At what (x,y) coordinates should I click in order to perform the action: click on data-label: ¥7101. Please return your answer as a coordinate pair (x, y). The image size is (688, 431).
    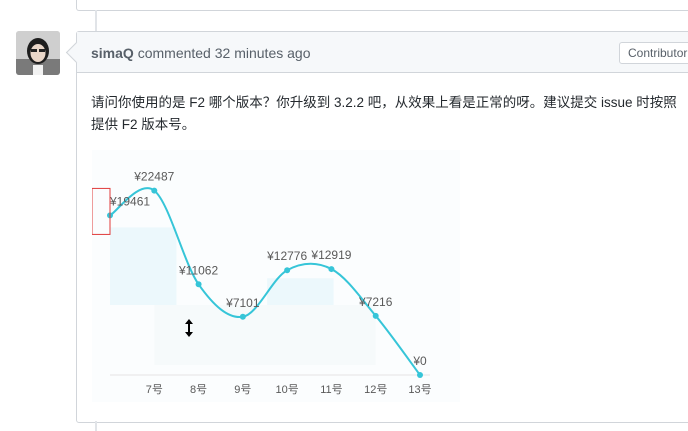
    Looking at the image, I should click on (242, 303).